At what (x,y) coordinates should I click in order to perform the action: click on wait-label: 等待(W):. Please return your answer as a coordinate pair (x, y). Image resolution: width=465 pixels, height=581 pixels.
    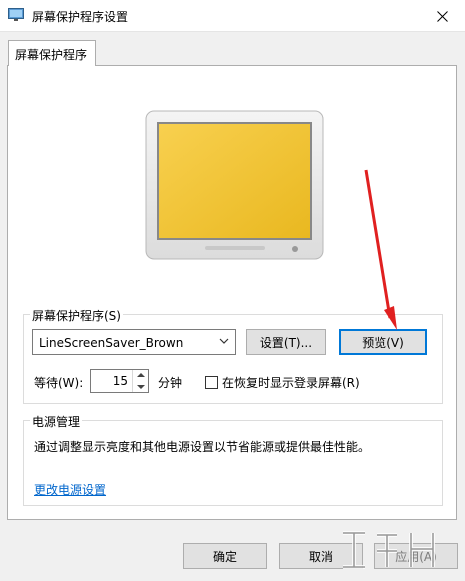
    Looking at the image, I should click on (59, 383).